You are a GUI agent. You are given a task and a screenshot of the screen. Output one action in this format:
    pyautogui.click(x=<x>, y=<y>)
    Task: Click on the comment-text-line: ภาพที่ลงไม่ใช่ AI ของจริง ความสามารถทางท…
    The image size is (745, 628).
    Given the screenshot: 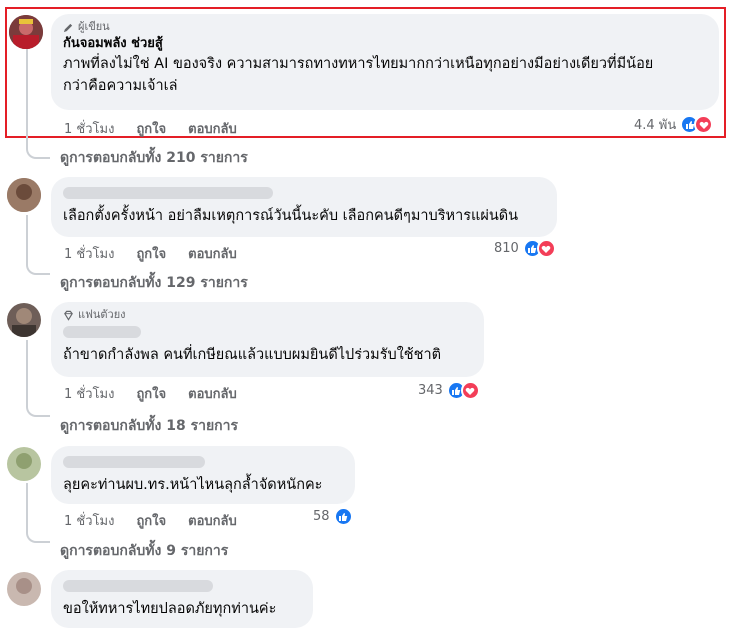 What is the action you would take?
    pyautogui.click(x=358, y=64)
    